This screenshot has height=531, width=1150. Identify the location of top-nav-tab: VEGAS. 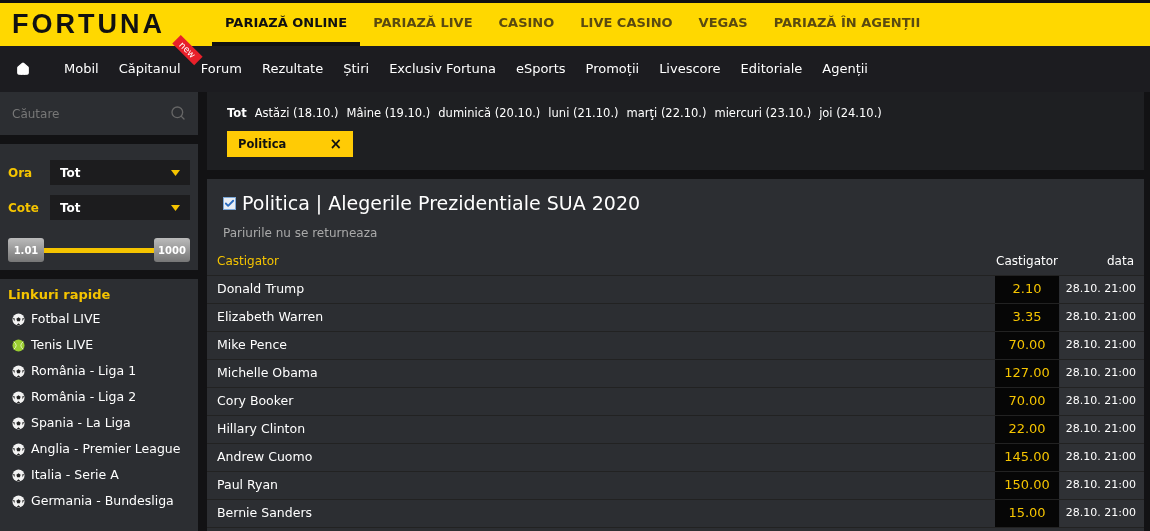
(723, 24).